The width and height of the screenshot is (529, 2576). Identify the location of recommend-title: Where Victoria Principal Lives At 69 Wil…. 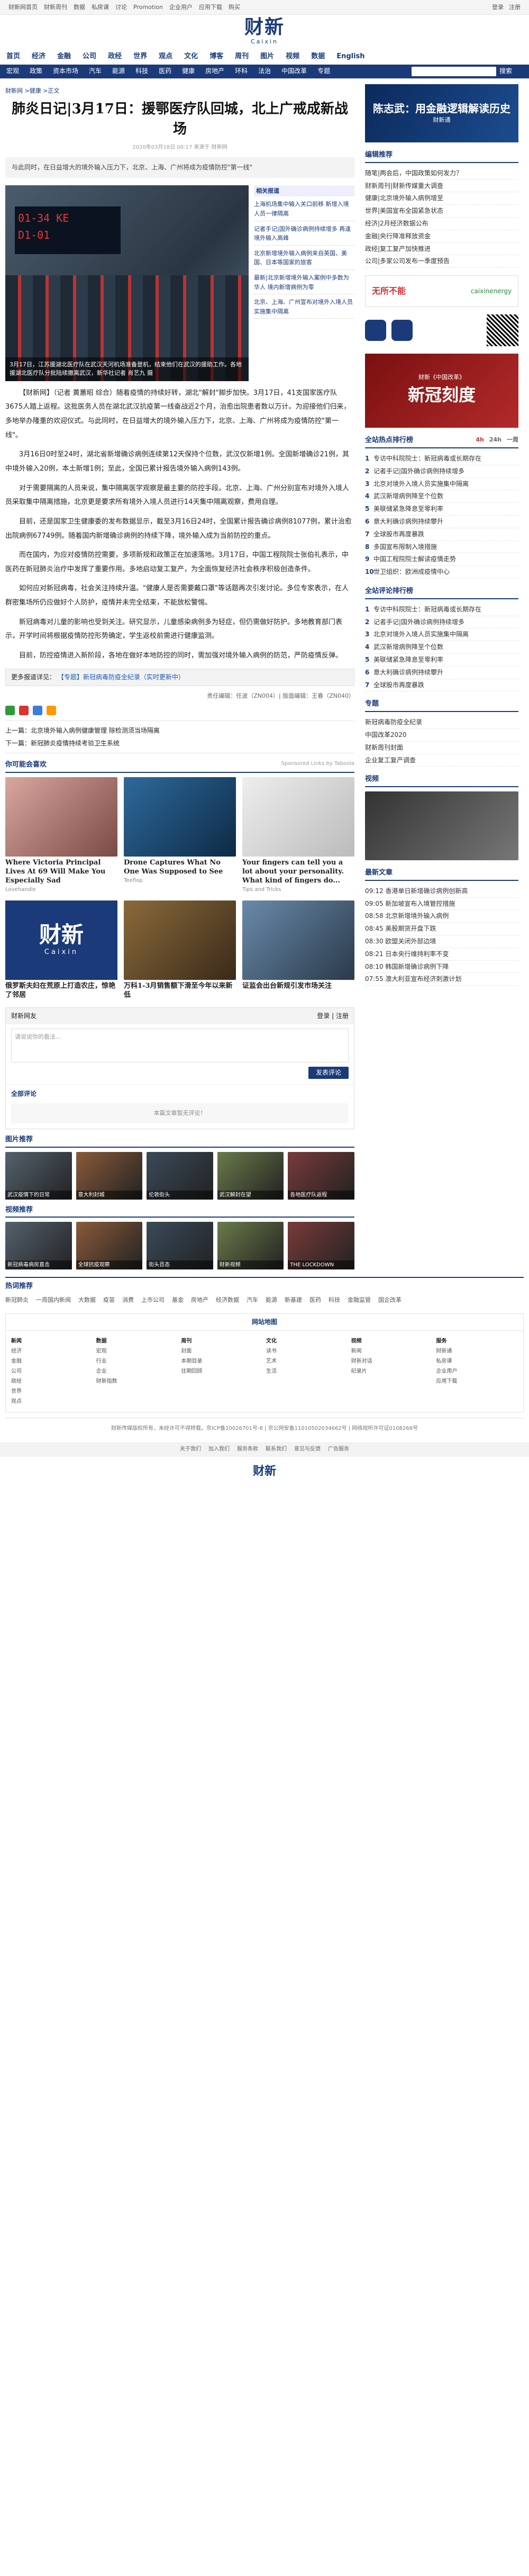
(61, 873).